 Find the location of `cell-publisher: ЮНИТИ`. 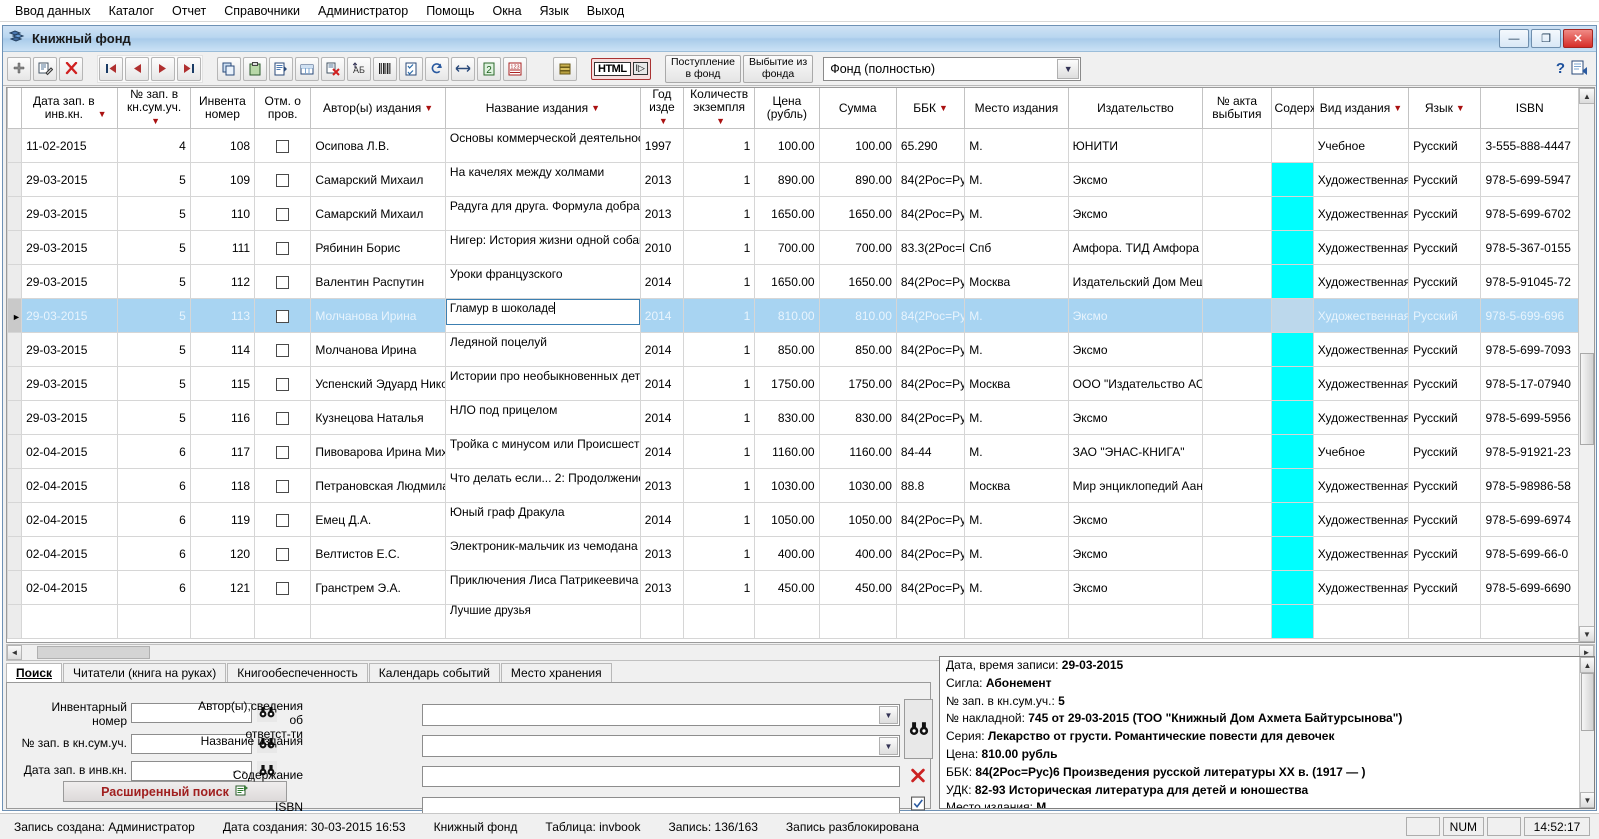

cell-publisher: ЮНИТИ is located at coordinates (1135, 145).